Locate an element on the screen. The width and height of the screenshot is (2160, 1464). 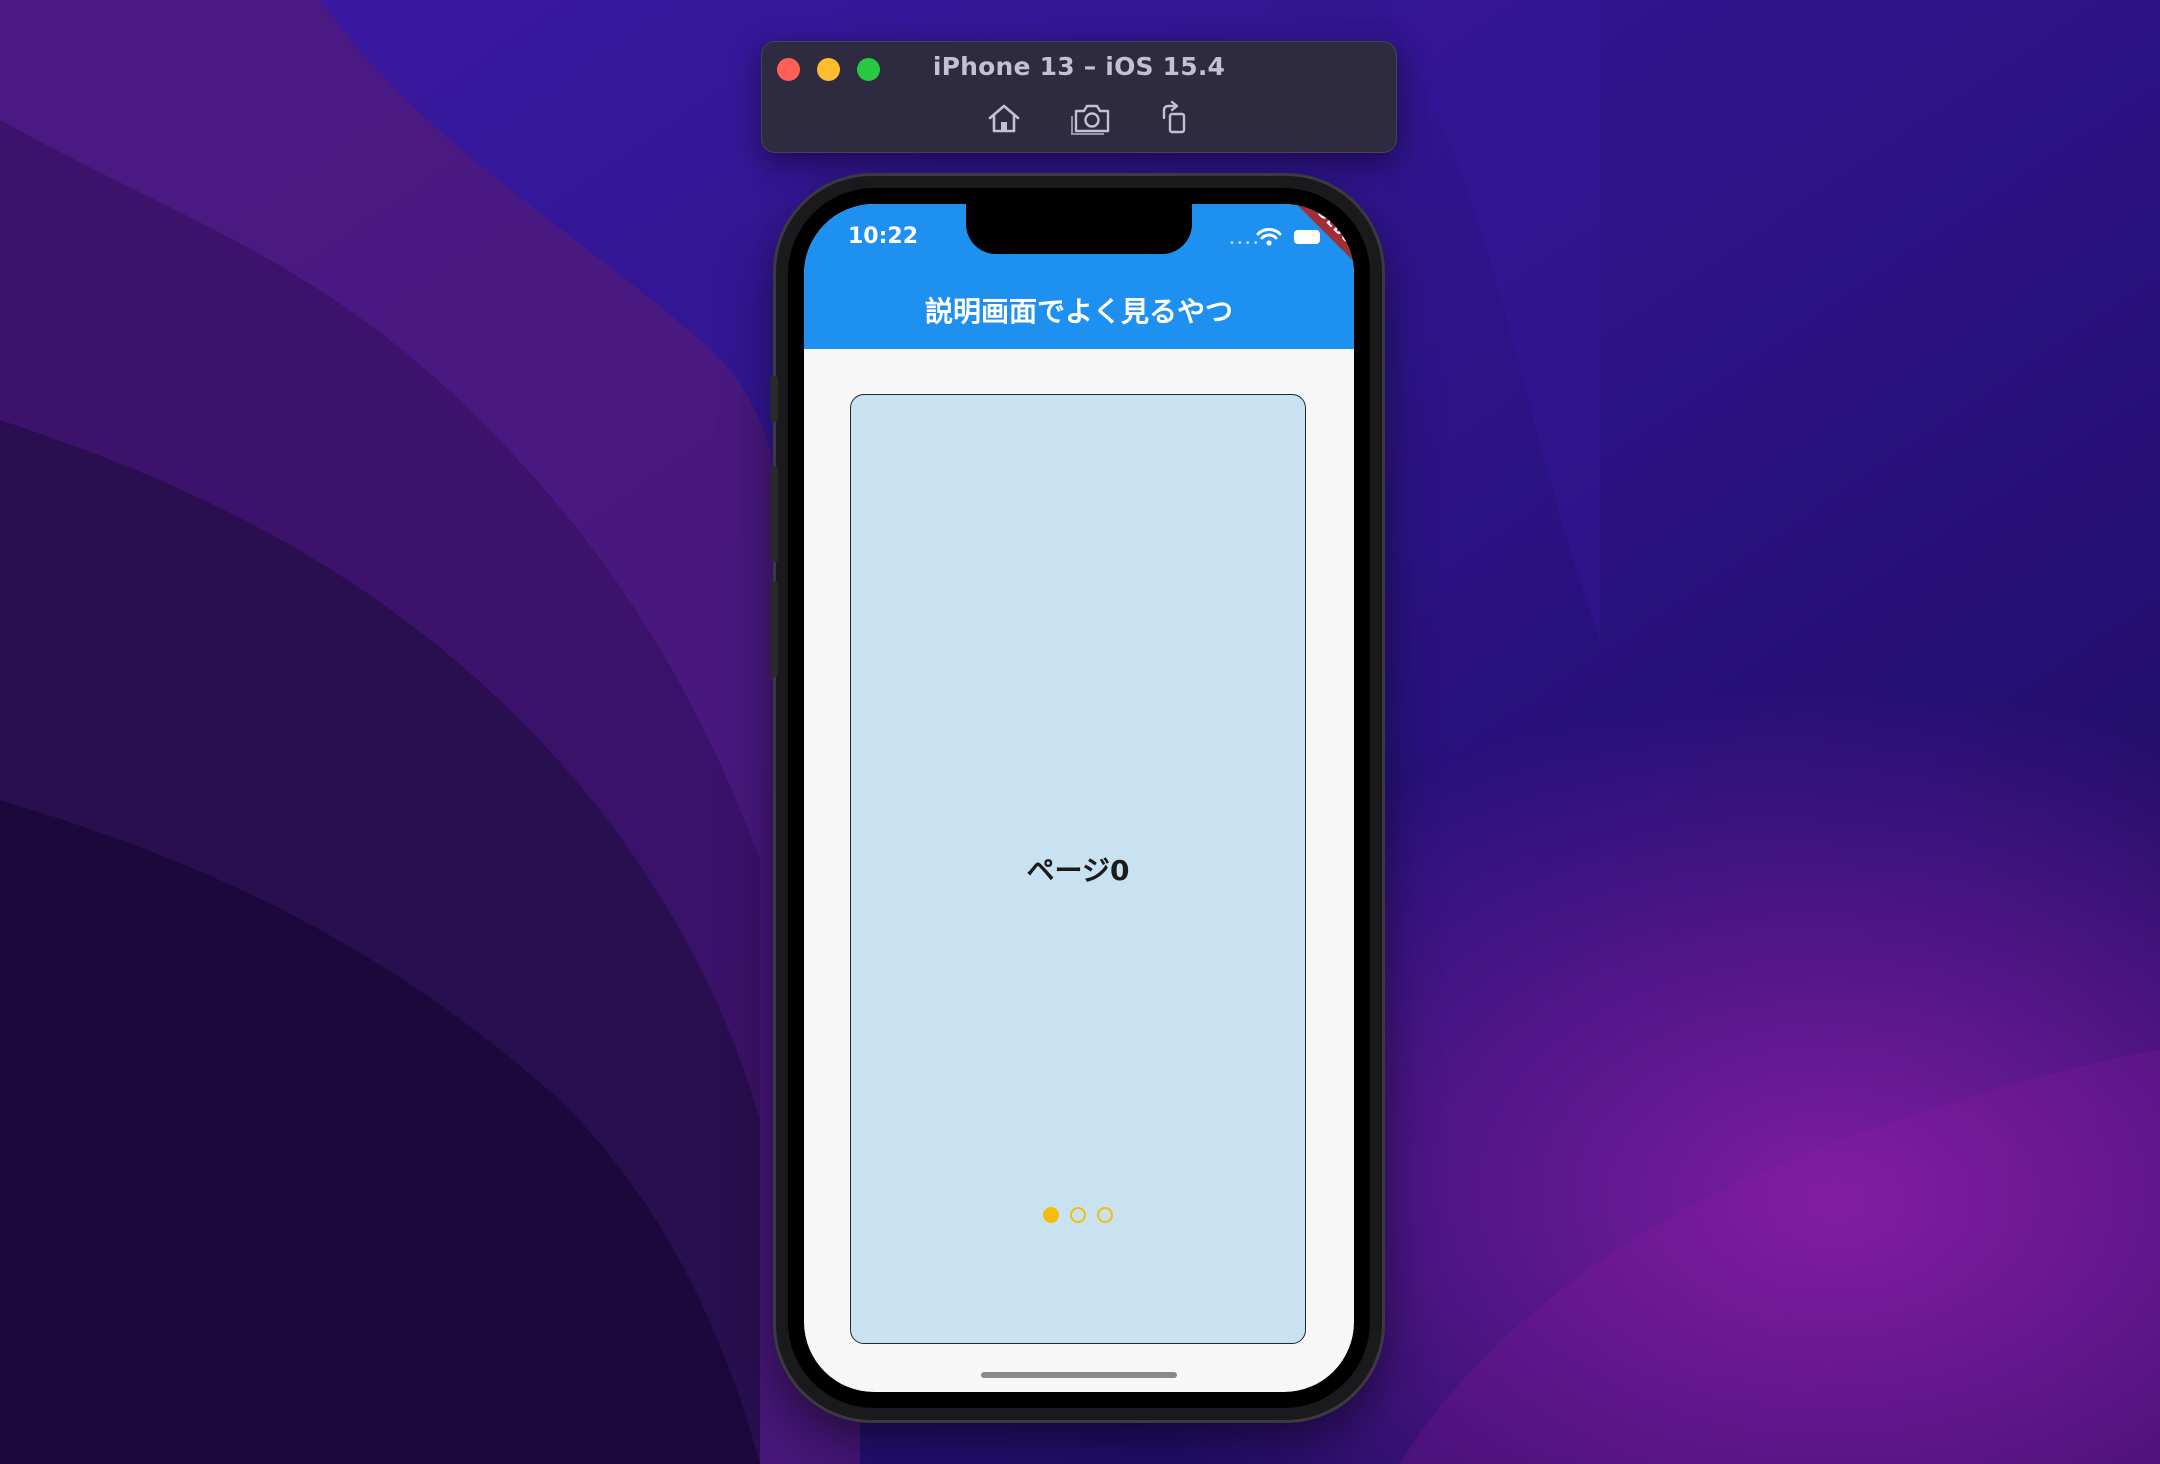
wifi-icon is located at coordinates (1269, 237).